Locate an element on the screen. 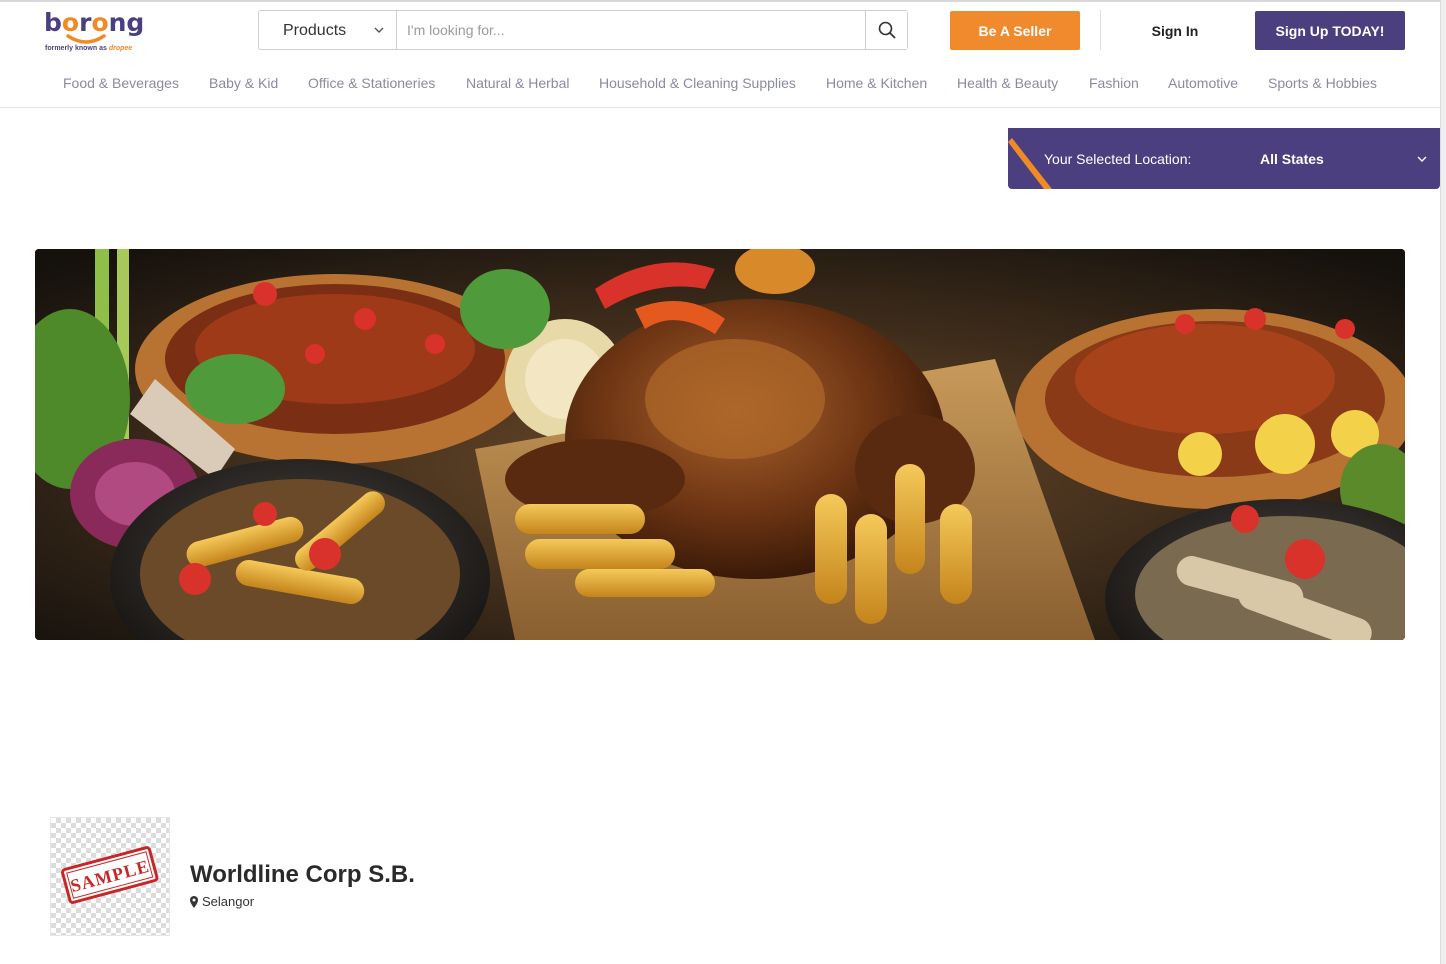 The image size is (1446, 964). header-divider is located at coordinates (1100, 30).